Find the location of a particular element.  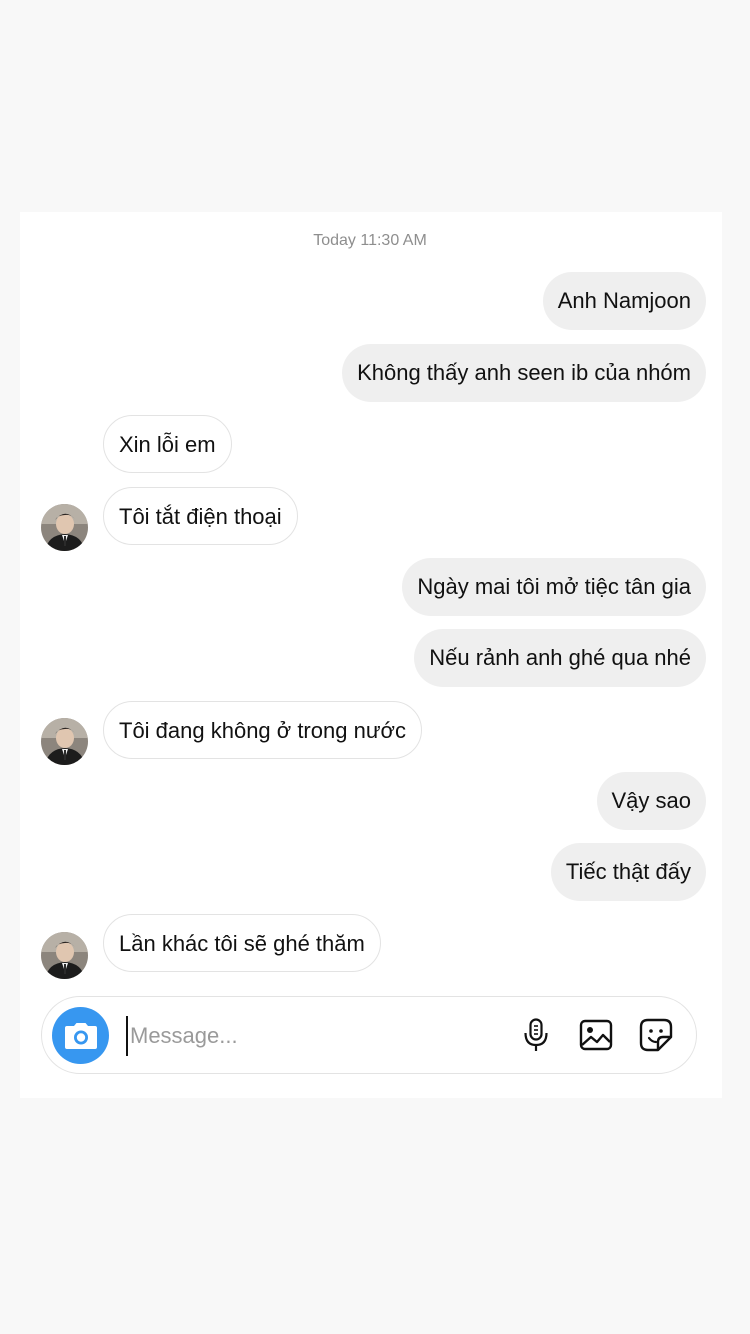

message-sent: Không thấy anh seen ib của nhóm is located at coordinates (524, 373).